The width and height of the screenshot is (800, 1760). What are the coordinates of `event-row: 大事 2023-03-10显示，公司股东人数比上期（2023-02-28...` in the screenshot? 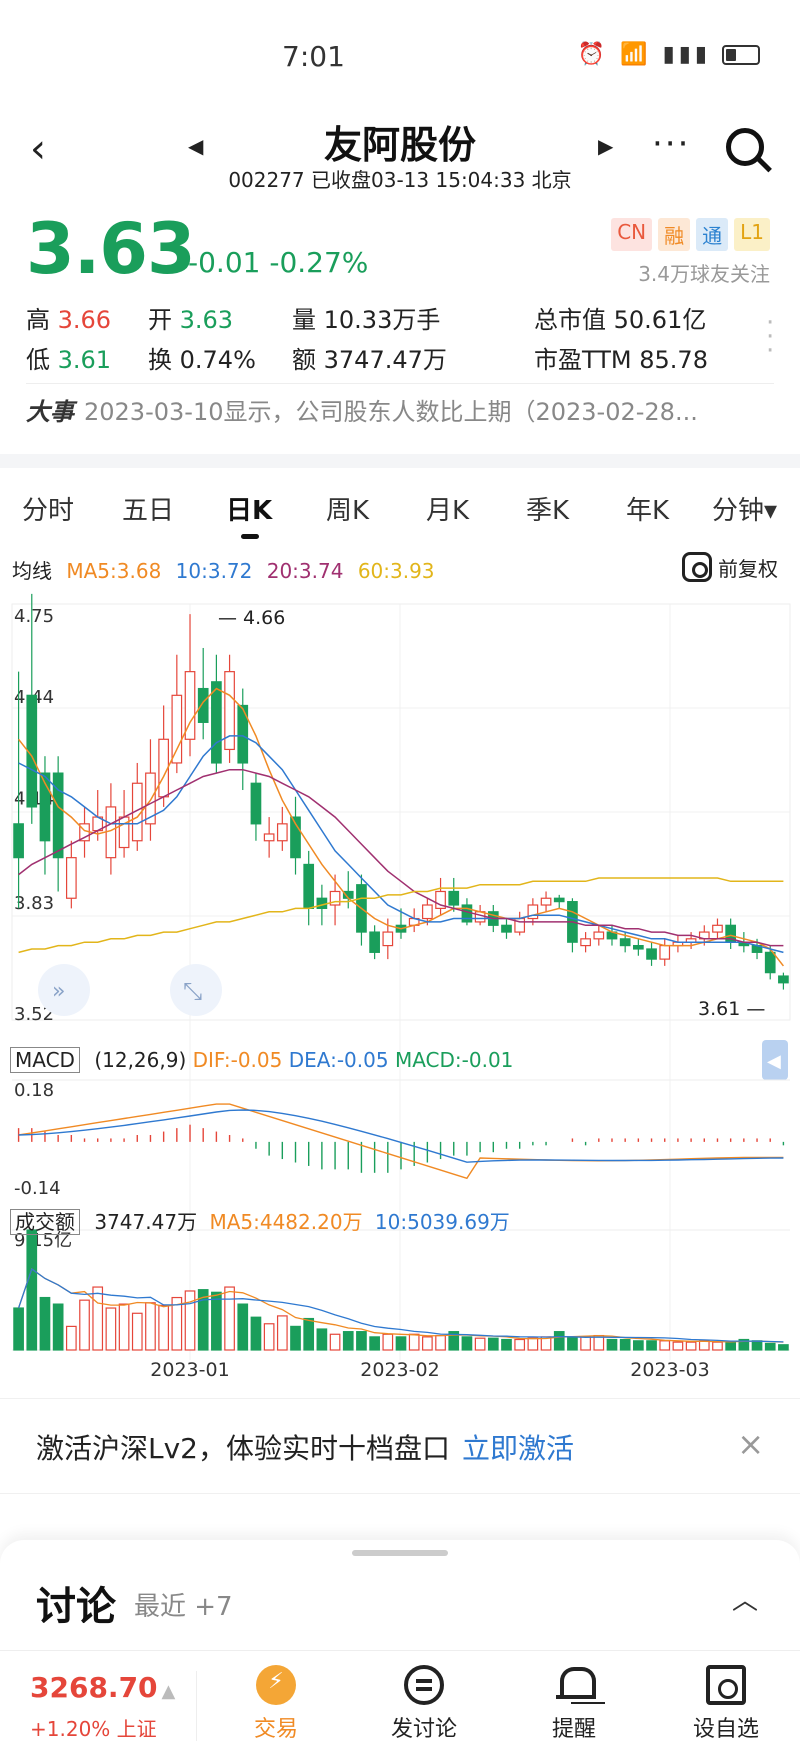 It's located at (400, 409).